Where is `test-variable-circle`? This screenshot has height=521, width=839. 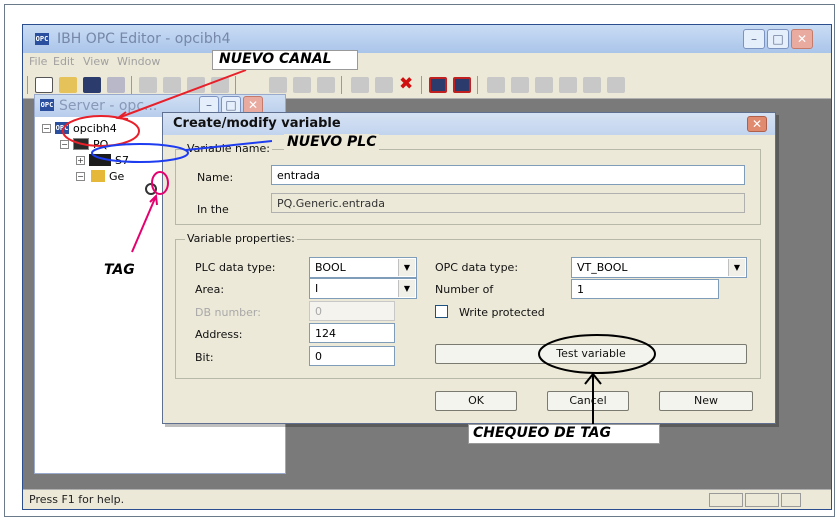 test-variable-circle is located at coordinates (597, 354).